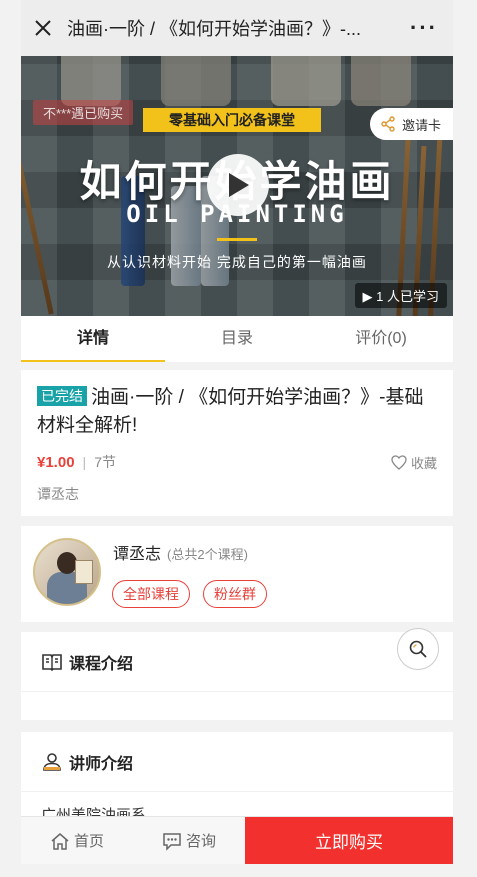 The image size is (477, 877). I want to click on banner-subtitle-cn: 从认识材料开始 完成自己的第一幅油画, so click(237, 262).